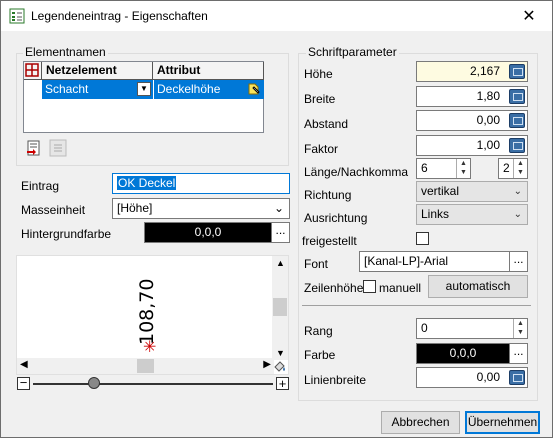 The height and width of the screenshot is (438, 553). I want to click on title-bar: Legendeneintrag - Eigenschaften ✕, so click(276, 16).